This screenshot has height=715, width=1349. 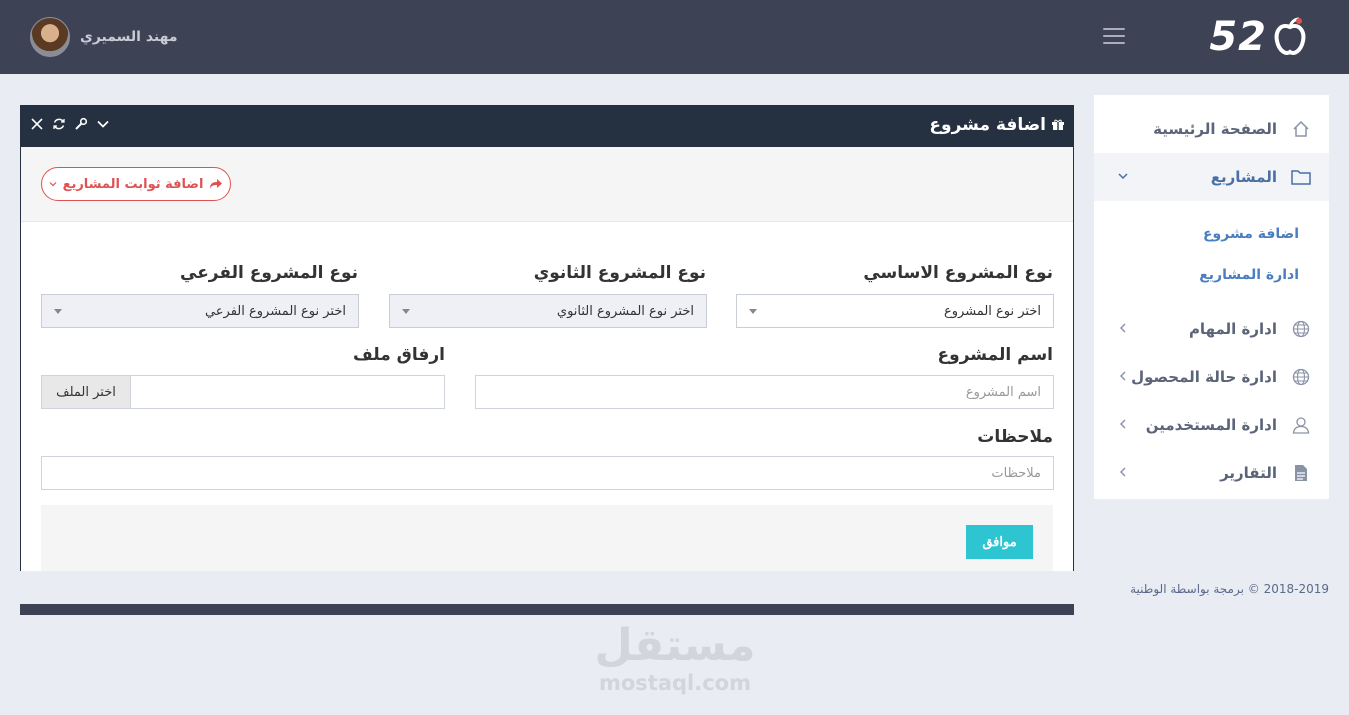 What do you see at coordinates (1211, 473) in the screenshot?
I see `sidebar-item-reports: التقارير` at bounding box center [1211, 473].